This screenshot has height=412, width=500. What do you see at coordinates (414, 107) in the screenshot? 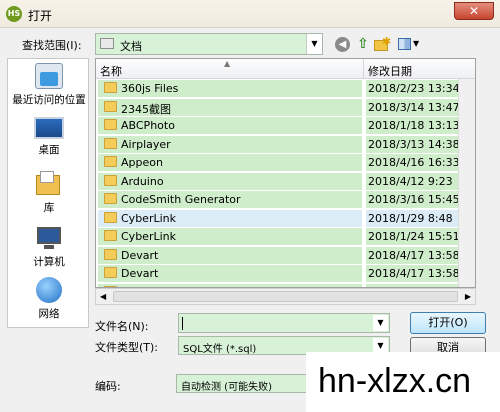
I see `file-date: 2018/3/14 13:47` at bounding box center [414, 107].